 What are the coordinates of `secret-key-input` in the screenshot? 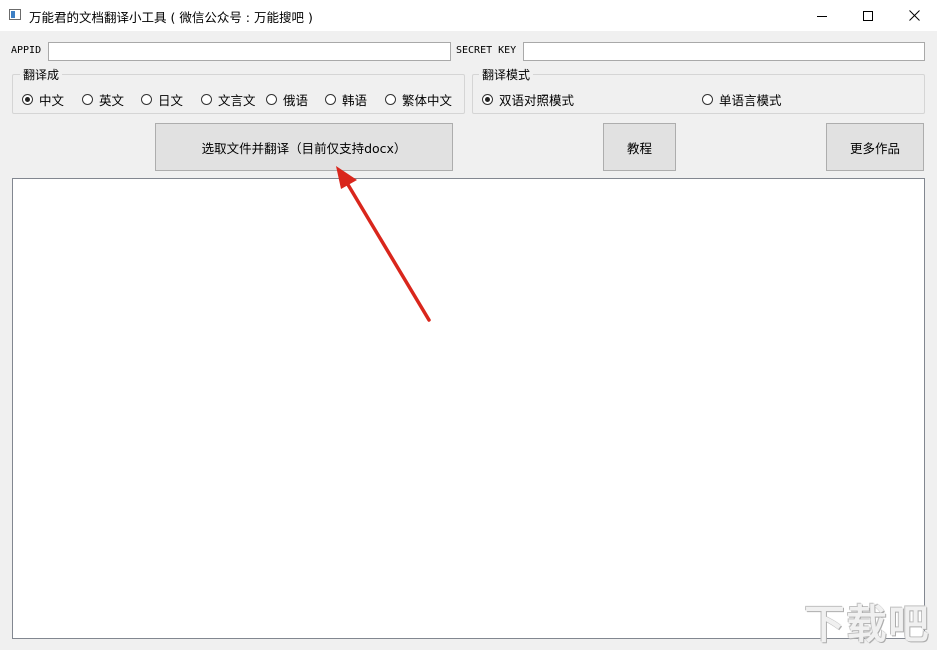 It's located at (724, 51).